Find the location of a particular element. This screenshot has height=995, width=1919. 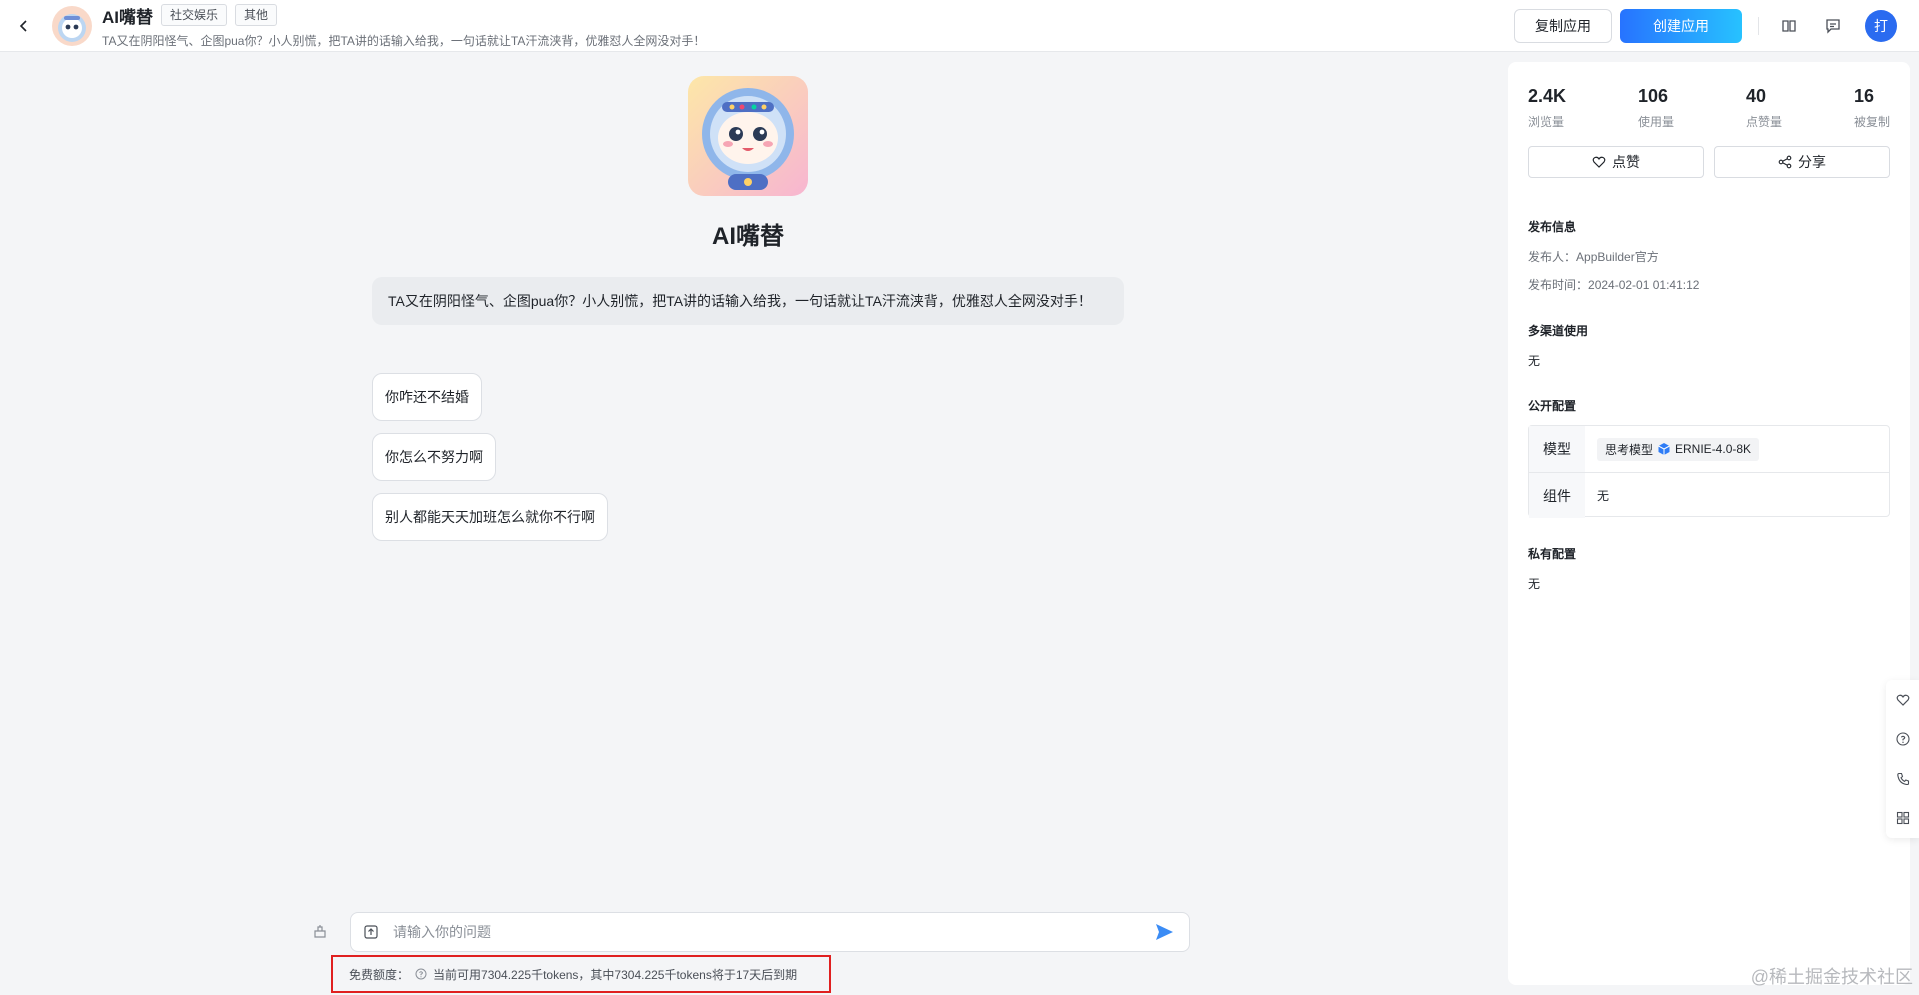

model-chip: 思考模型 ERNIE-4.0-8K is located at coordinates (1678, 449).